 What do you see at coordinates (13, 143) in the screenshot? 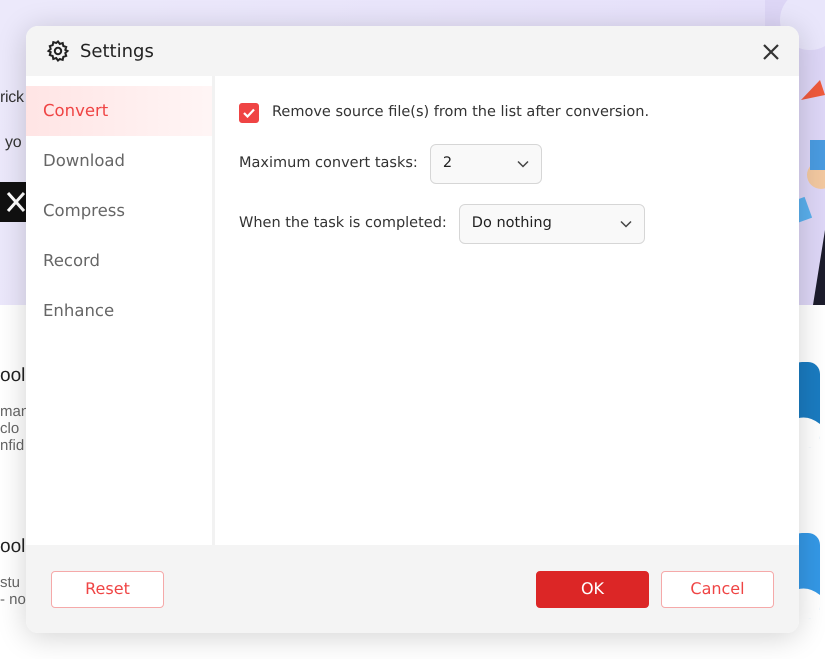
I see `body-text: yo` at bounding box center [13, 143].